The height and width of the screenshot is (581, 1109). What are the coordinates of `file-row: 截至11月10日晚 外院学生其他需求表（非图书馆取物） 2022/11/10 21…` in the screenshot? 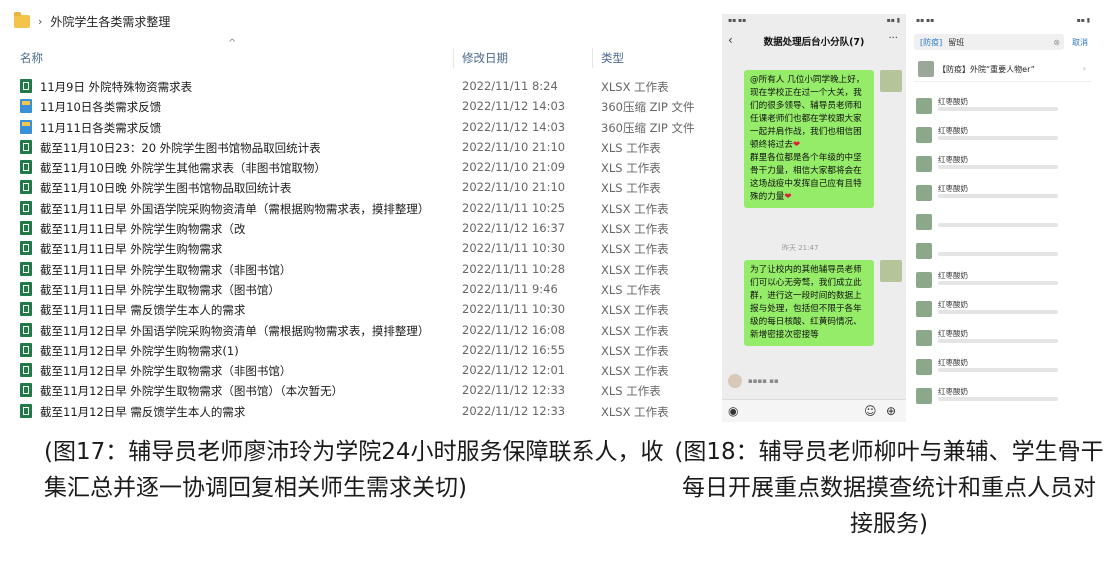 It's located at (356, 167).